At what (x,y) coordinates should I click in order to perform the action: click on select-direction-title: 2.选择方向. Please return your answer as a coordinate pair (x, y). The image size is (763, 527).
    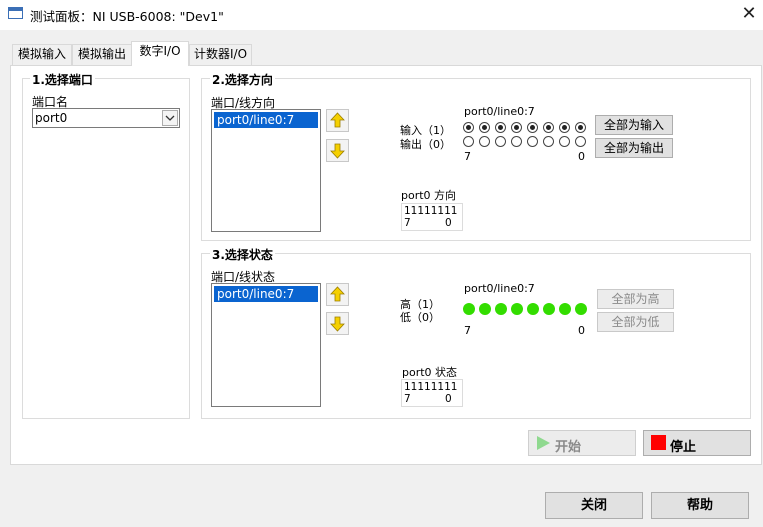
    Looking at the image, I should click on (242, 79).